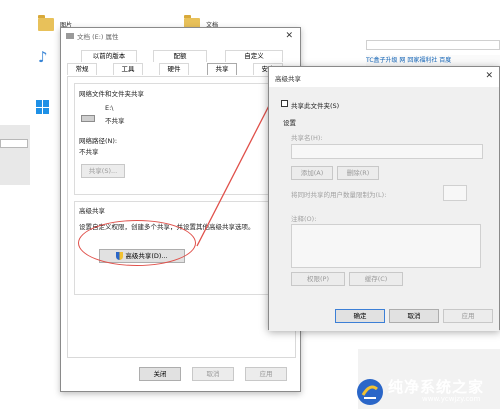  What do you see at coordinates (89, 152) in the screenshot?
I see `network-path-value: 不共享` at bounding box center [89, 152].